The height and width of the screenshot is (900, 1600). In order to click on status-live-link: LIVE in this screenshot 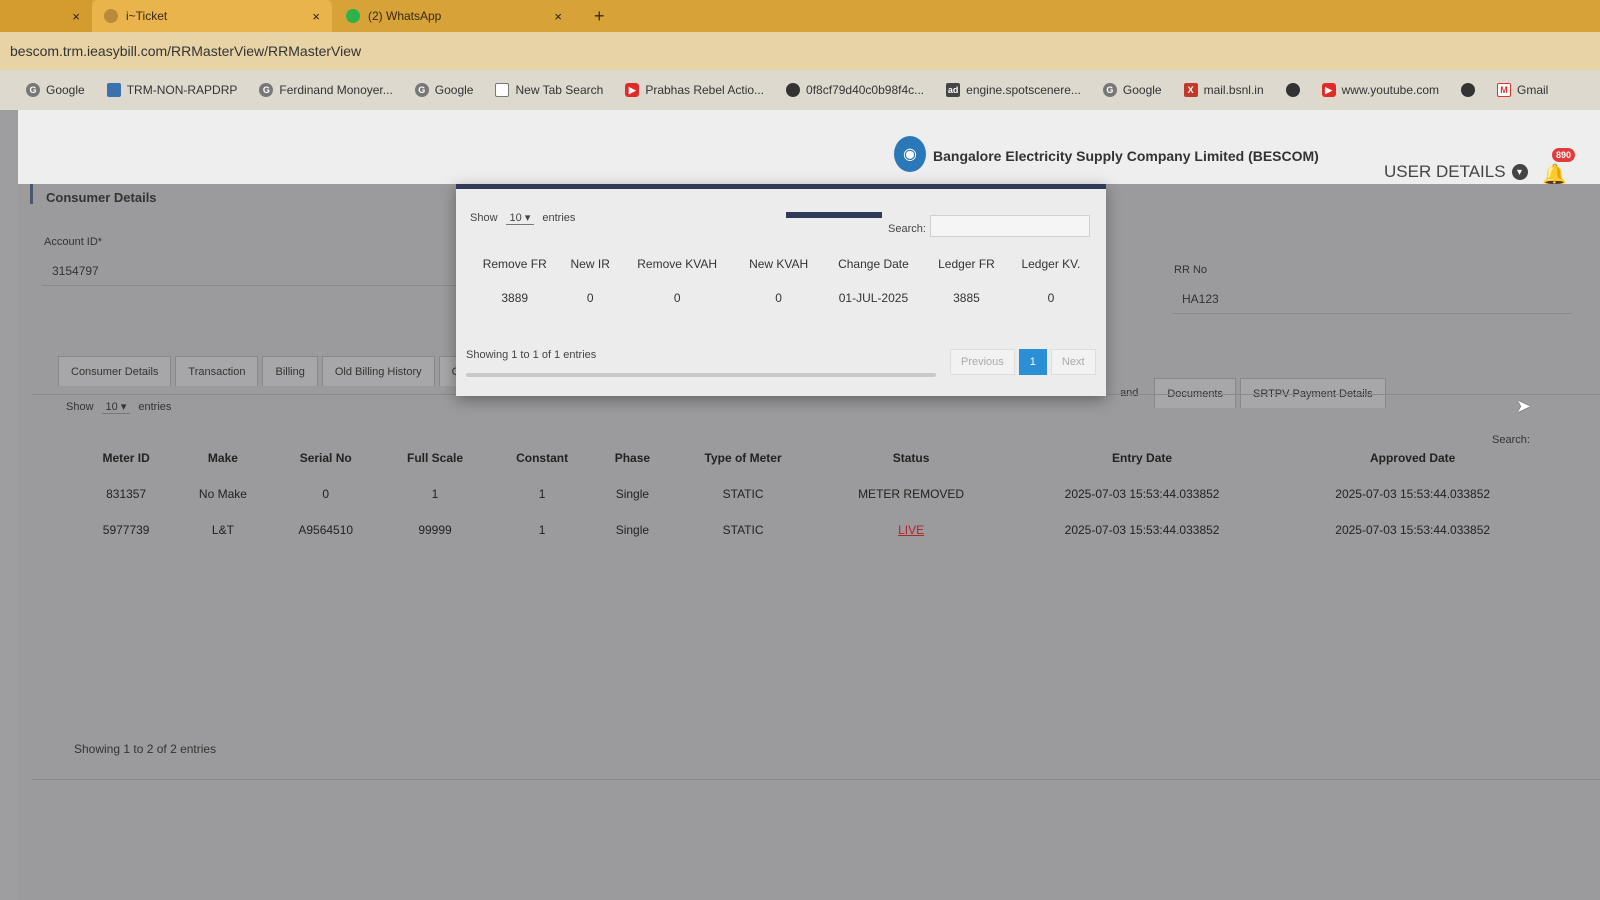, I will do `click(910, 530)`.